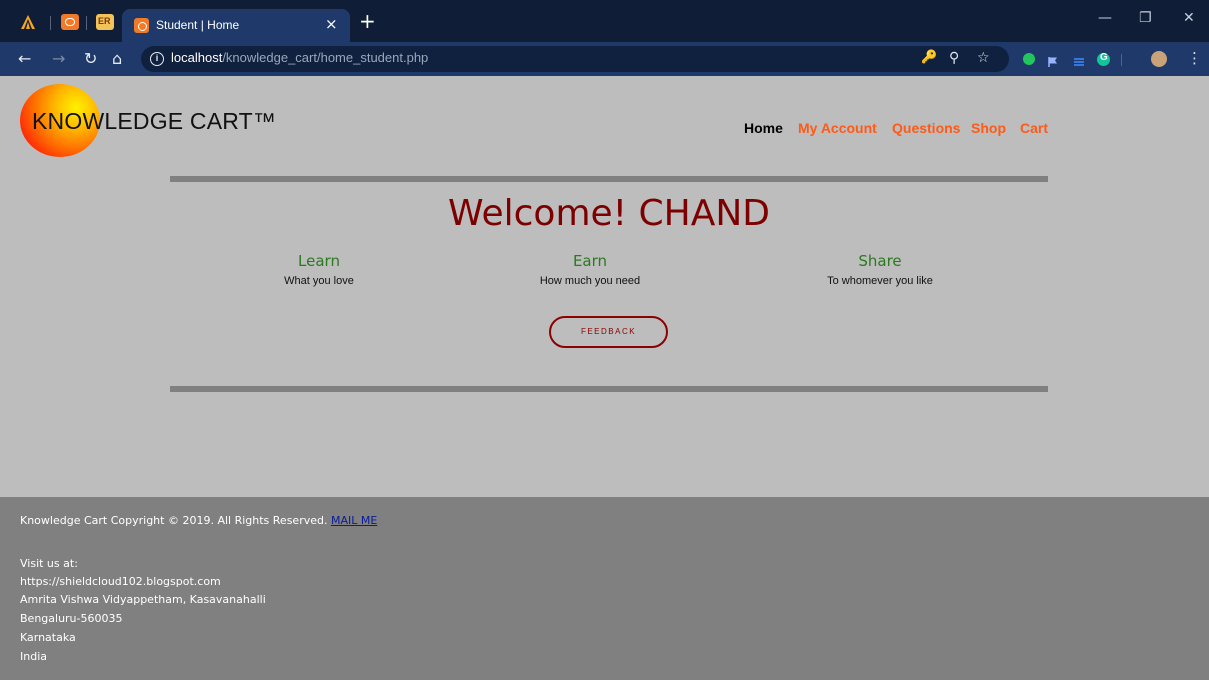  I want to click on nav-cart: Cart, so click(1034, 128).